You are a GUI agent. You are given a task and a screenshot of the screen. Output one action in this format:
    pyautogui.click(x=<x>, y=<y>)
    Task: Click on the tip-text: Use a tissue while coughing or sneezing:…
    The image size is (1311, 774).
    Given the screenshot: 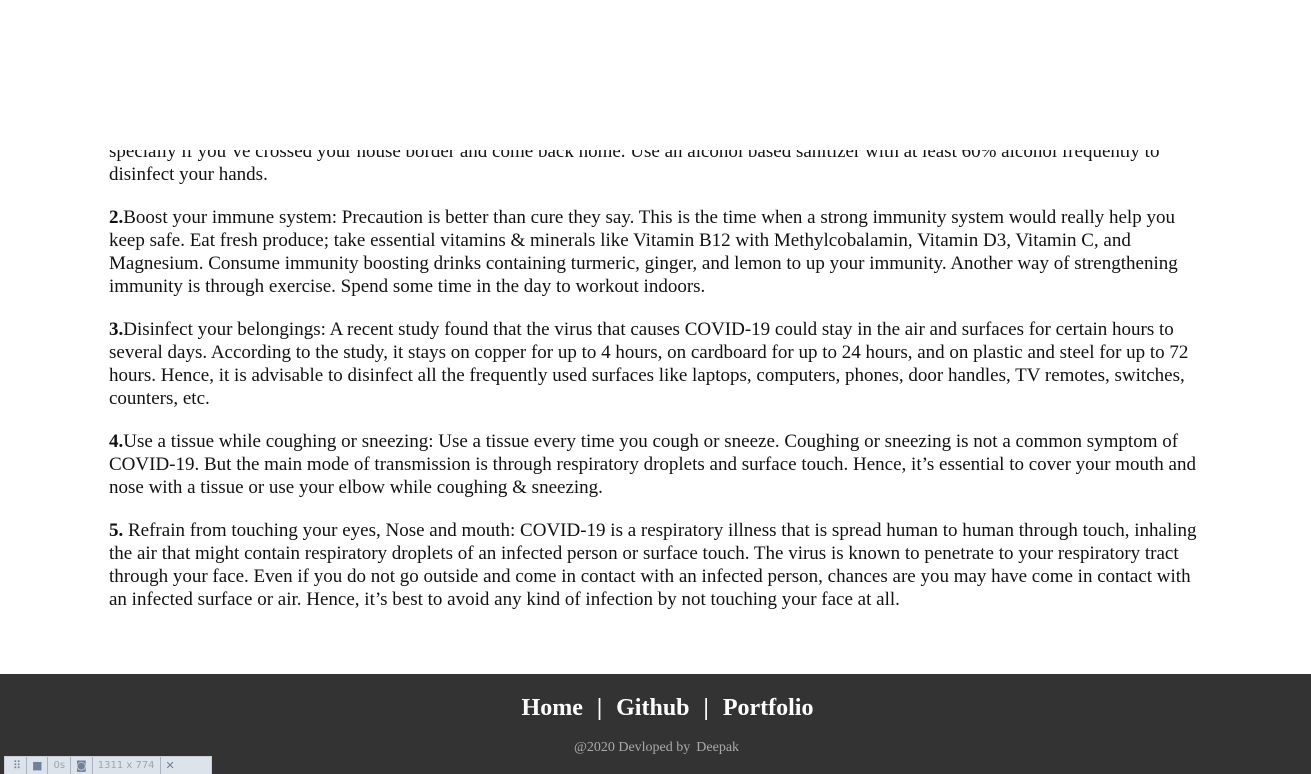 What is the action you would take?
    pyautogui.click(x=652, y=464)
    